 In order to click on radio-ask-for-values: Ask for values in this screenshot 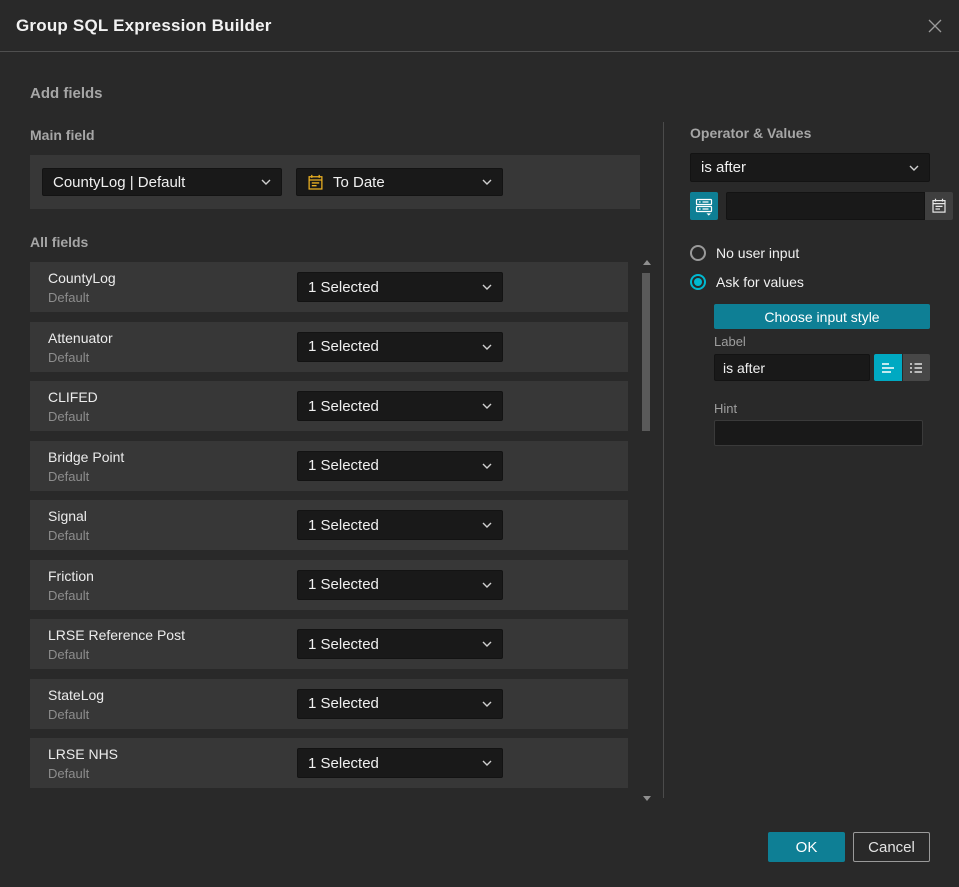, I will do `click(747, 282)`.